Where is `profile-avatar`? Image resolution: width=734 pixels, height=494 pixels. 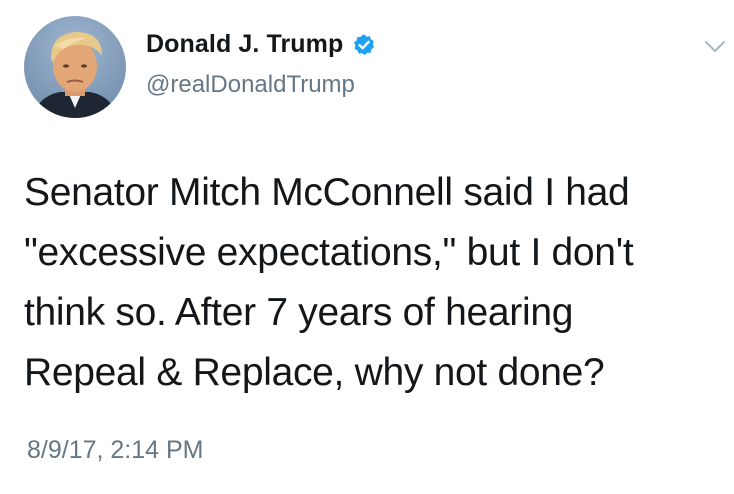 profile-avatar is located at coordinates (75, 67).